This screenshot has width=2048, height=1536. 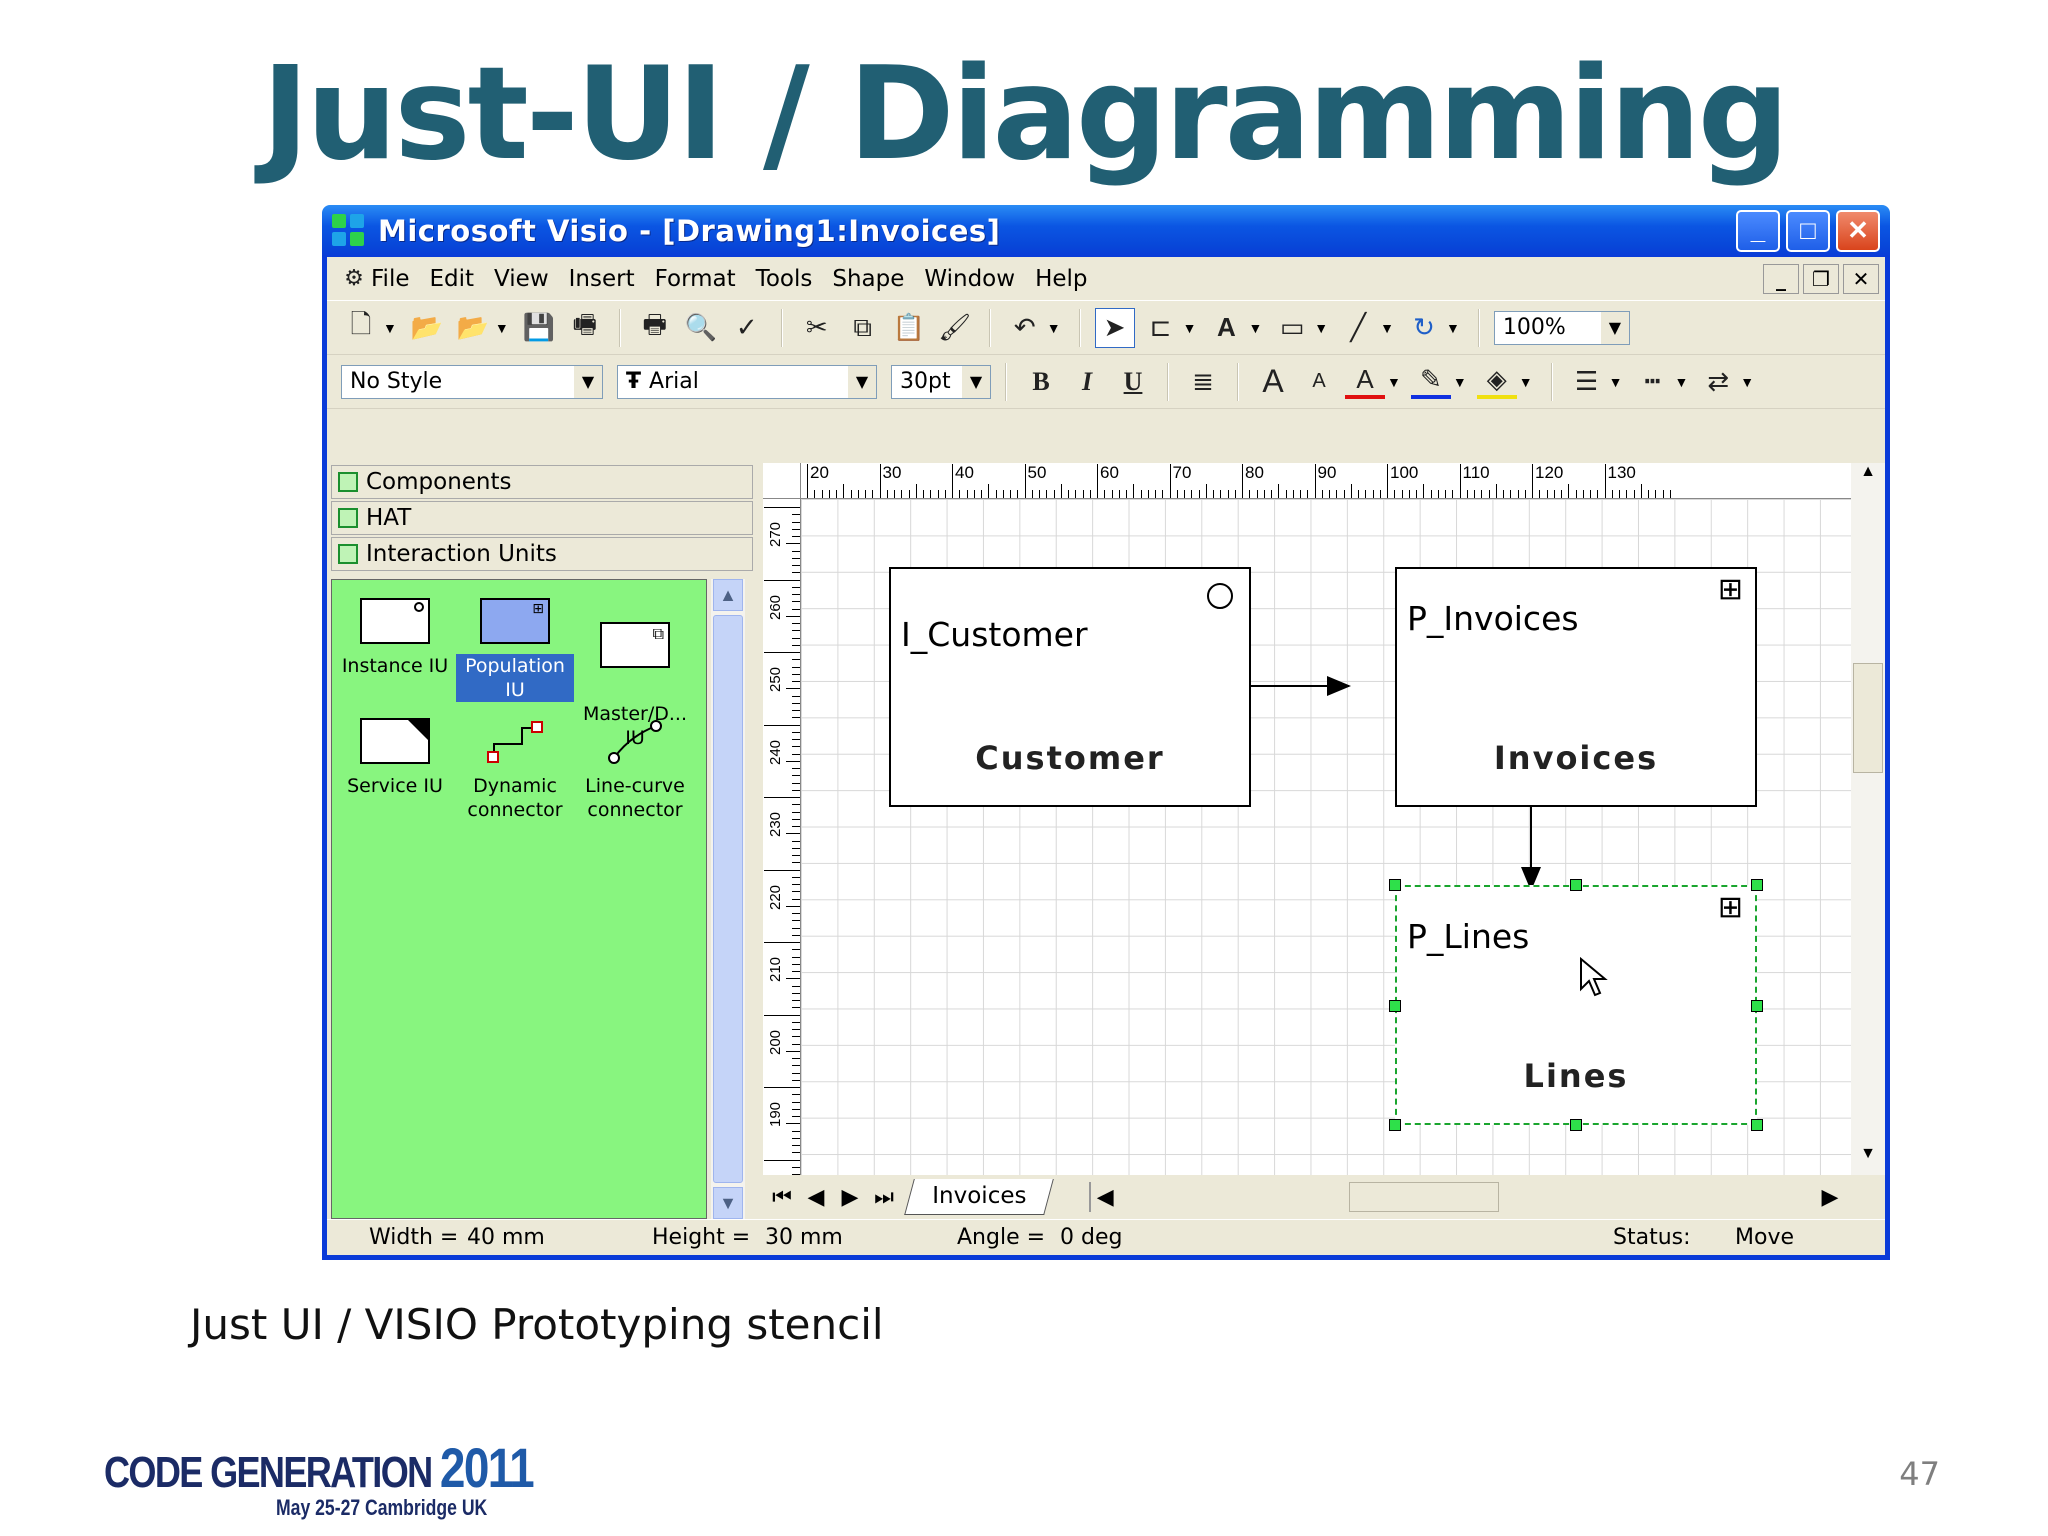 What do you see at coordinates (1430, 381) in the screenshot?
I see `line-color-icon: ✎` at bounding box center [1430, 381].